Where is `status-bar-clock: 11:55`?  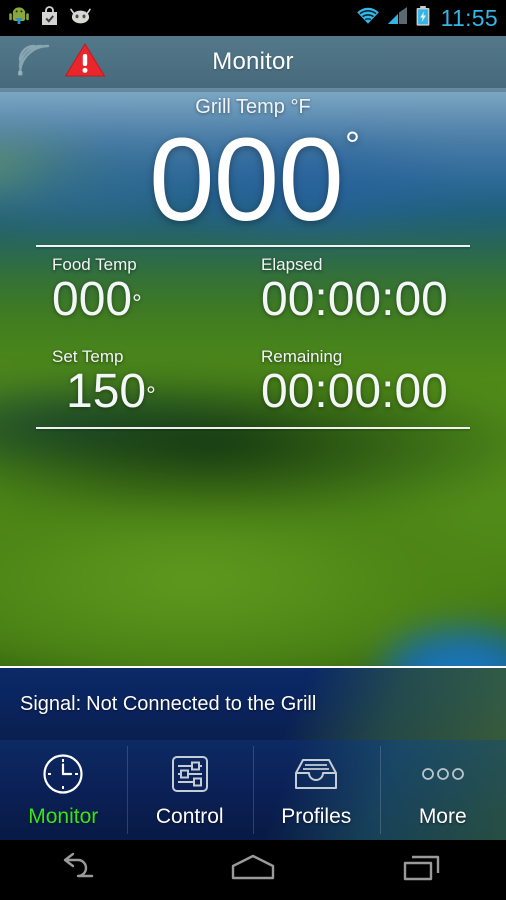
status-bar-clock: 11:55 is located at coordinates (469, 17).